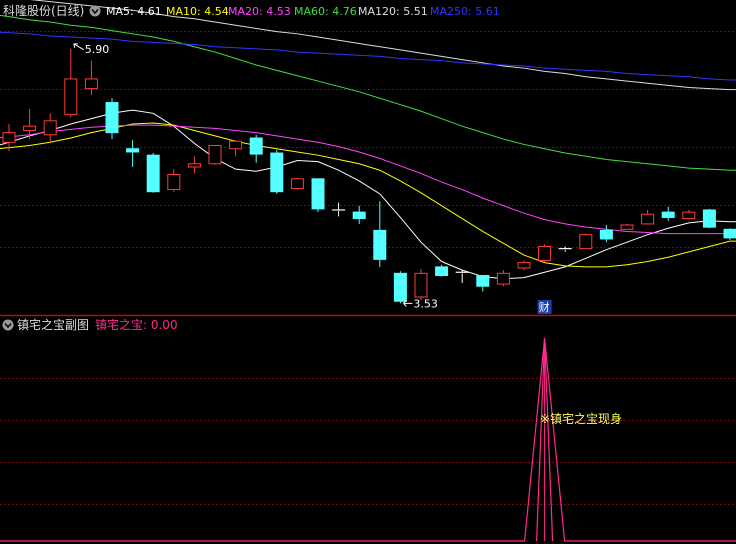 This screenshot has width=736, height=544. What do you see at coordinates (53, 324) in the screenshot?
I see `sub-title: 镇宅之宝副图` at bounding box center [53, 324].